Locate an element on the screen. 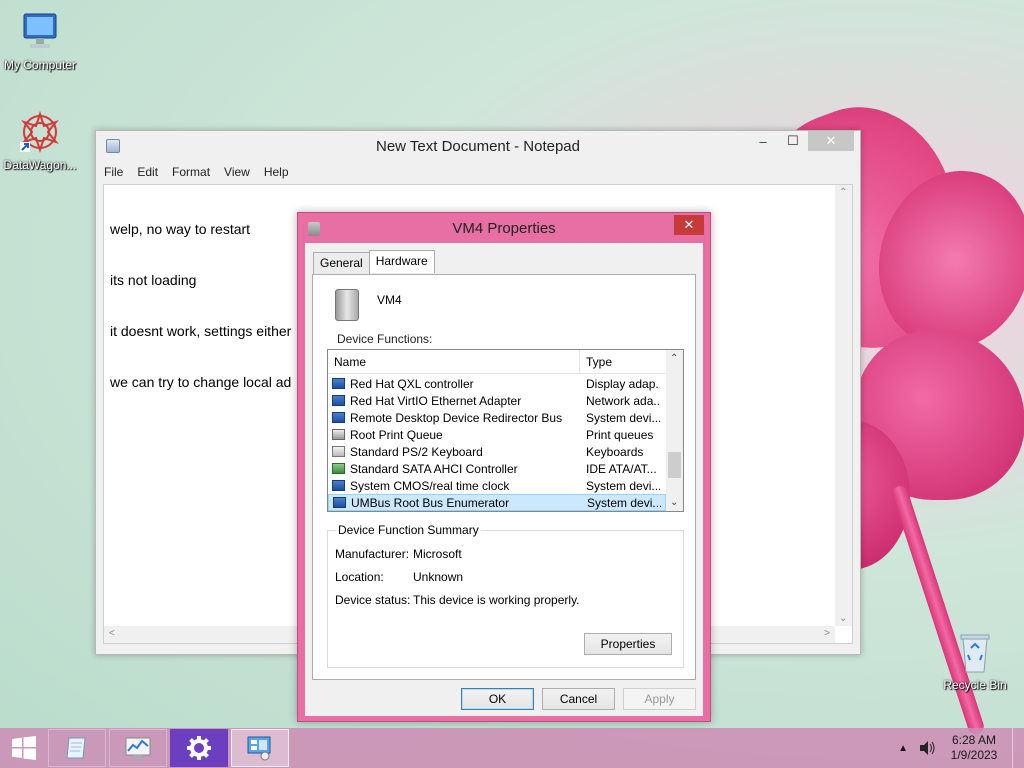 The width and height of the screenshot is (1024, 768). notepad-title: New Text Document - Notepad is located at coordinates (478, 146).